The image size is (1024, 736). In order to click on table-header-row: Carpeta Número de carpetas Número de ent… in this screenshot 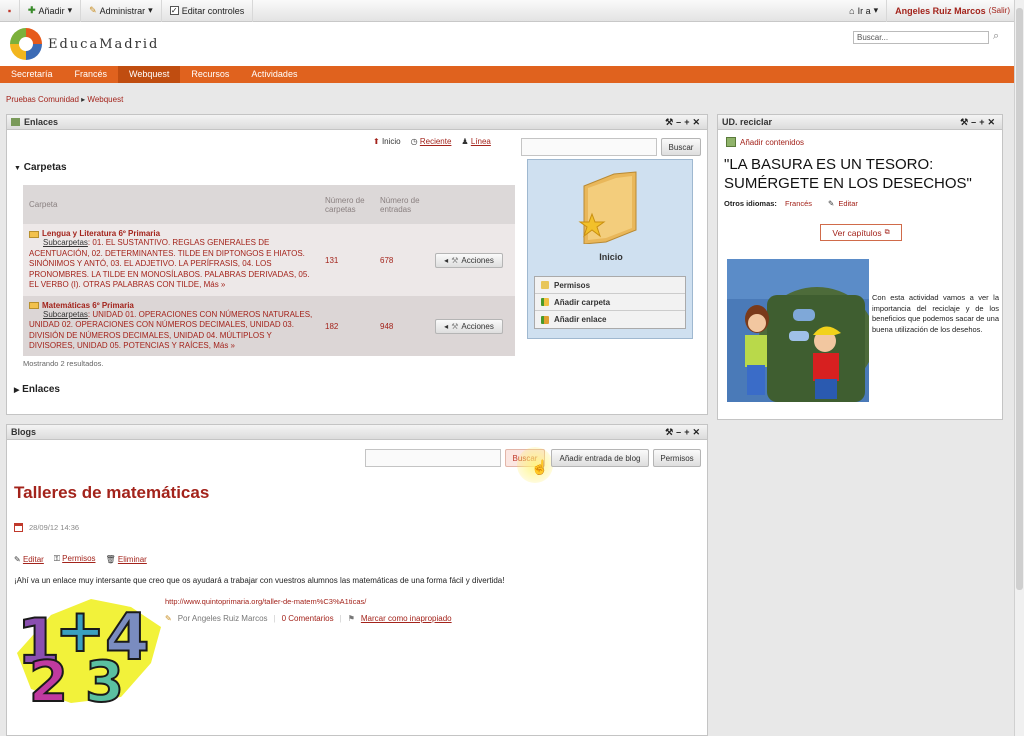, I will do `click(269, 204)`.